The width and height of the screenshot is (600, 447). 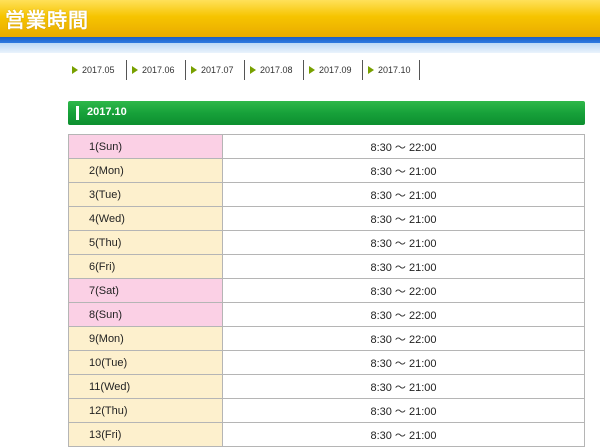 I want to click on month-link-label: 2017.09, so click(x=335, y=70).